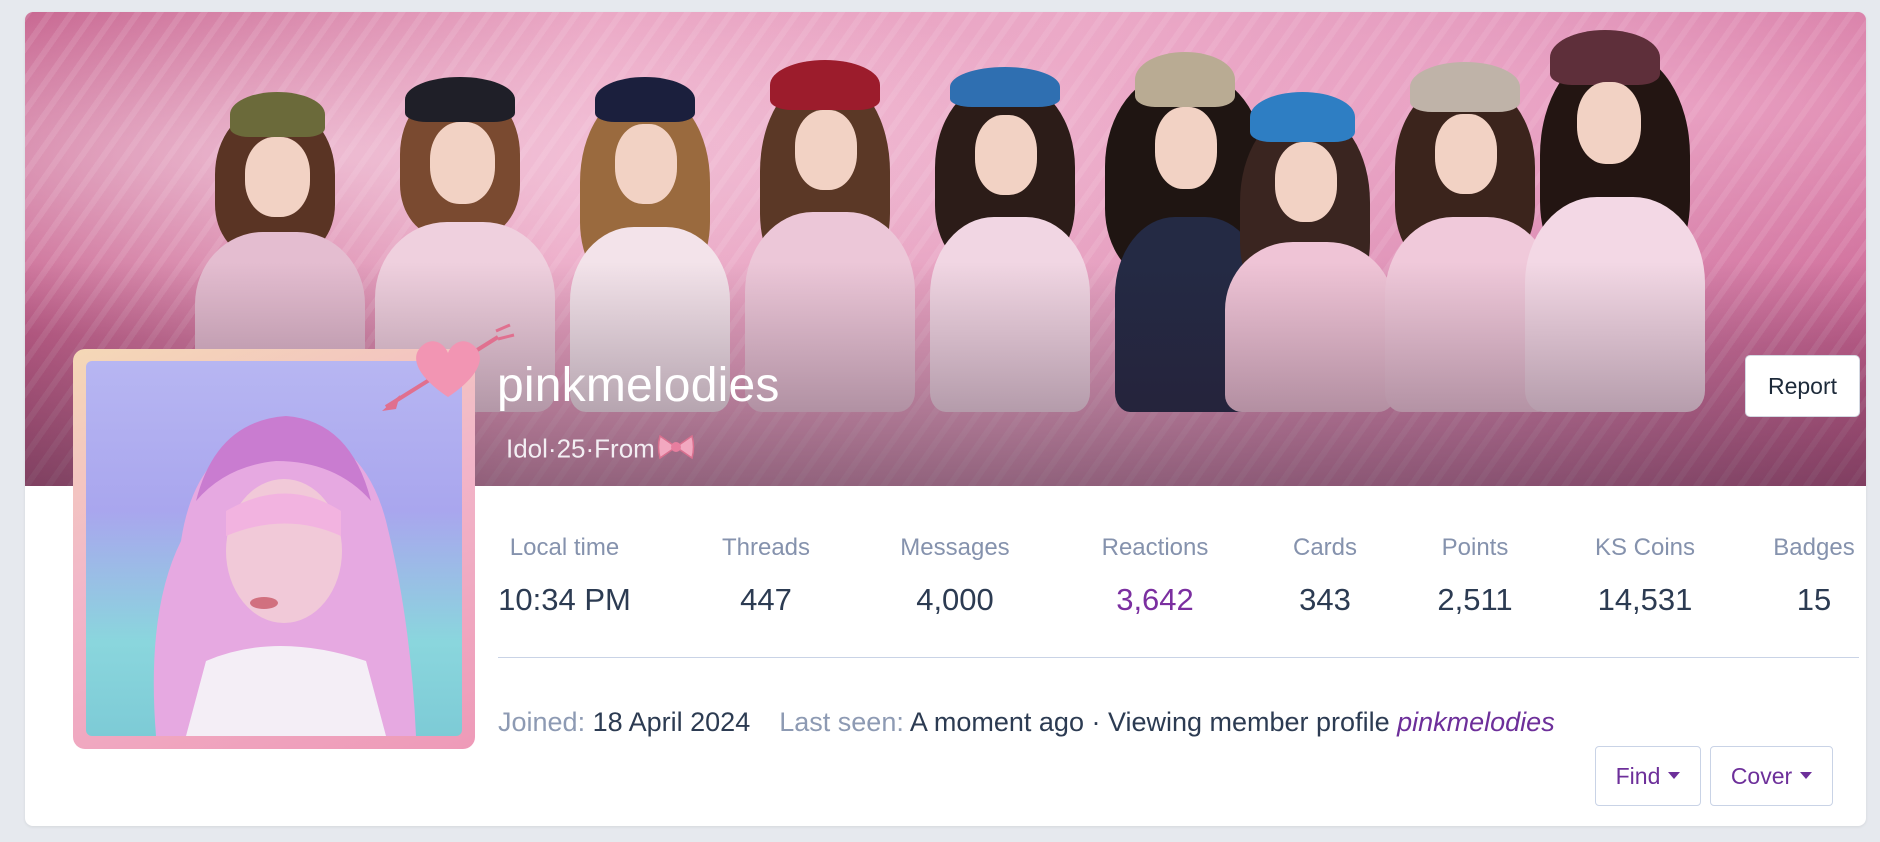 The height and width of the screenshot is (842, 1880). What do you see at coordinates (1475, 576) in the screenshot?
I see `stat-points: Points 2,511` at bounding box center [1475, 576].